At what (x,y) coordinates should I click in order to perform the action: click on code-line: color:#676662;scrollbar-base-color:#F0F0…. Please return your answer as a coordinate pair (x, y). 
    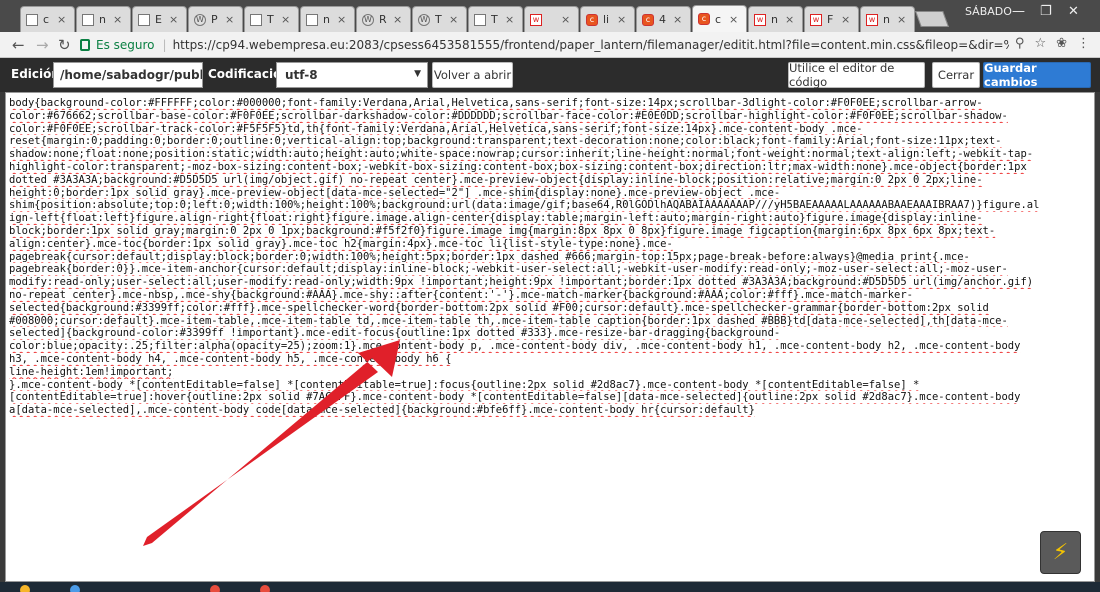
    Looking at the image, I should click on (508, 115).